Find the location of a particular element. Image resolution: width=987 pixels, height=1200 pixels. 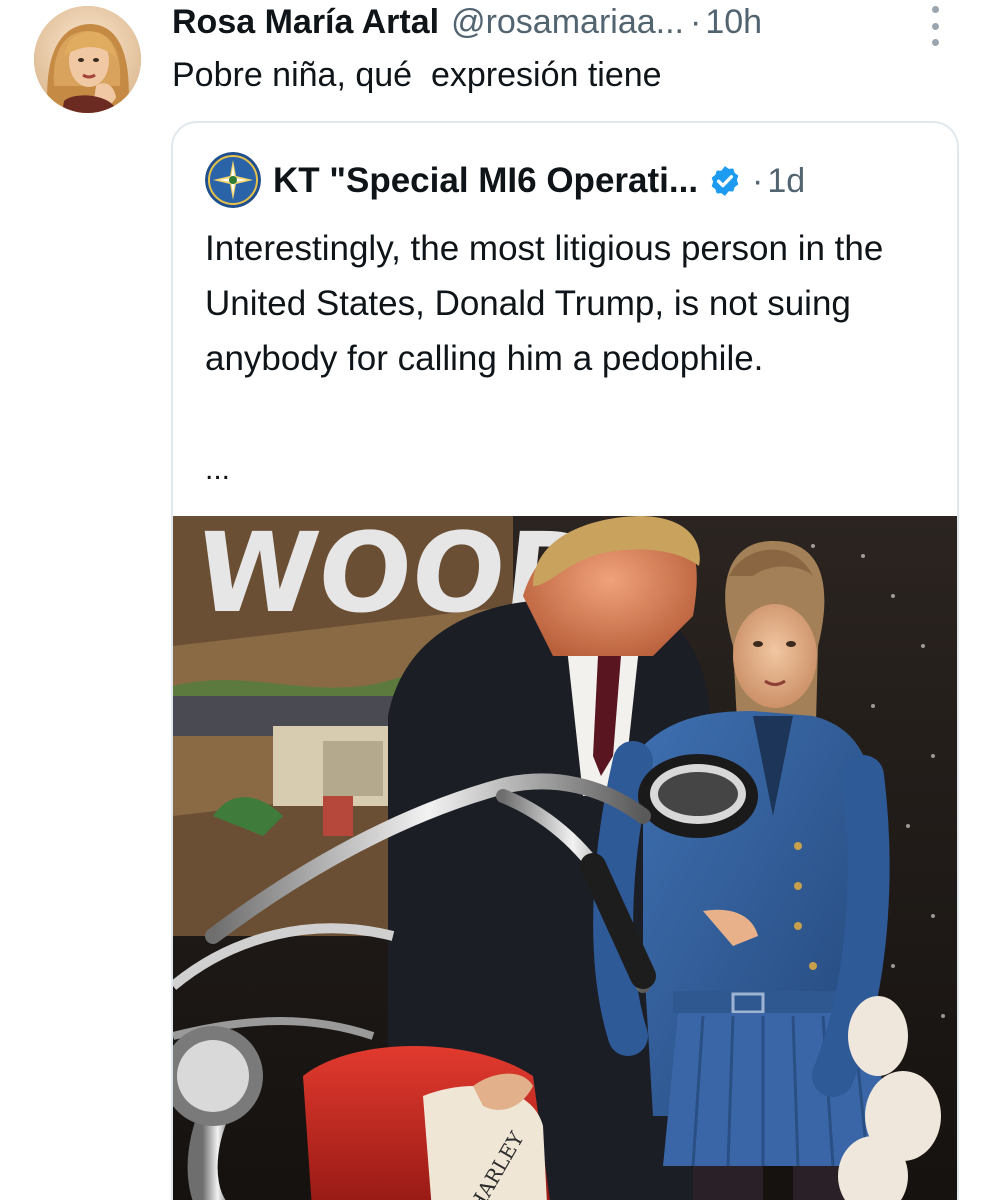

author-name: Rosa María Artal is located at coordinates (305, 22).